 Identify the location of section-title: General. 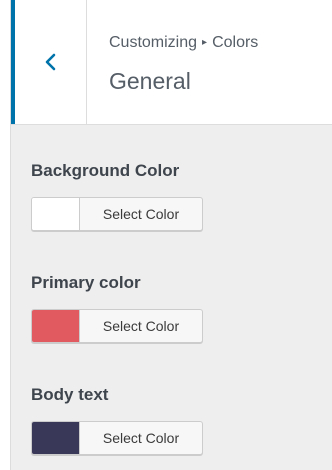
(150, 81).